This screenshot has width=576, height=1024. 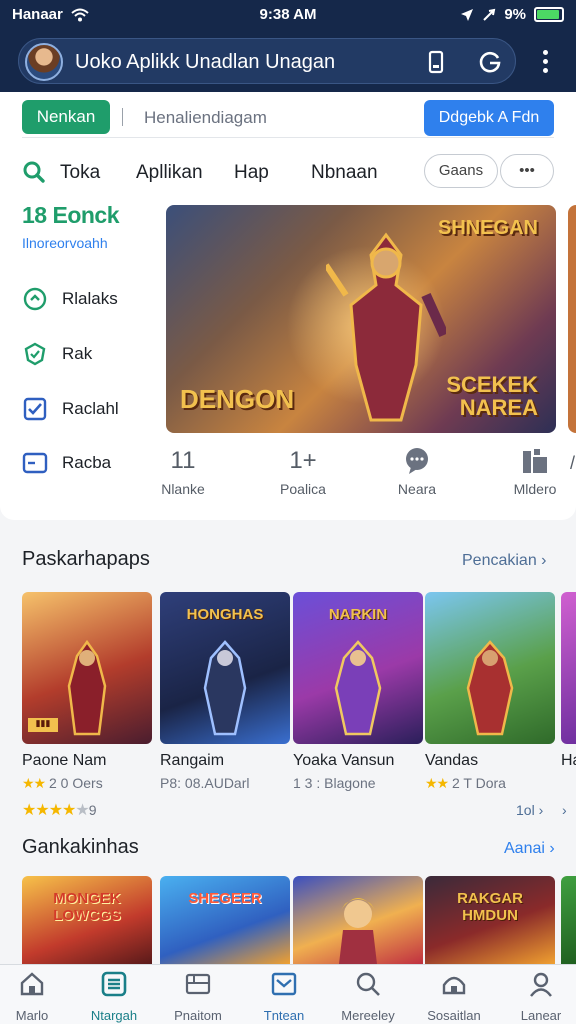 I want to click on tile-title: MONGEK LOWCGS, so click(x=87, y=907).